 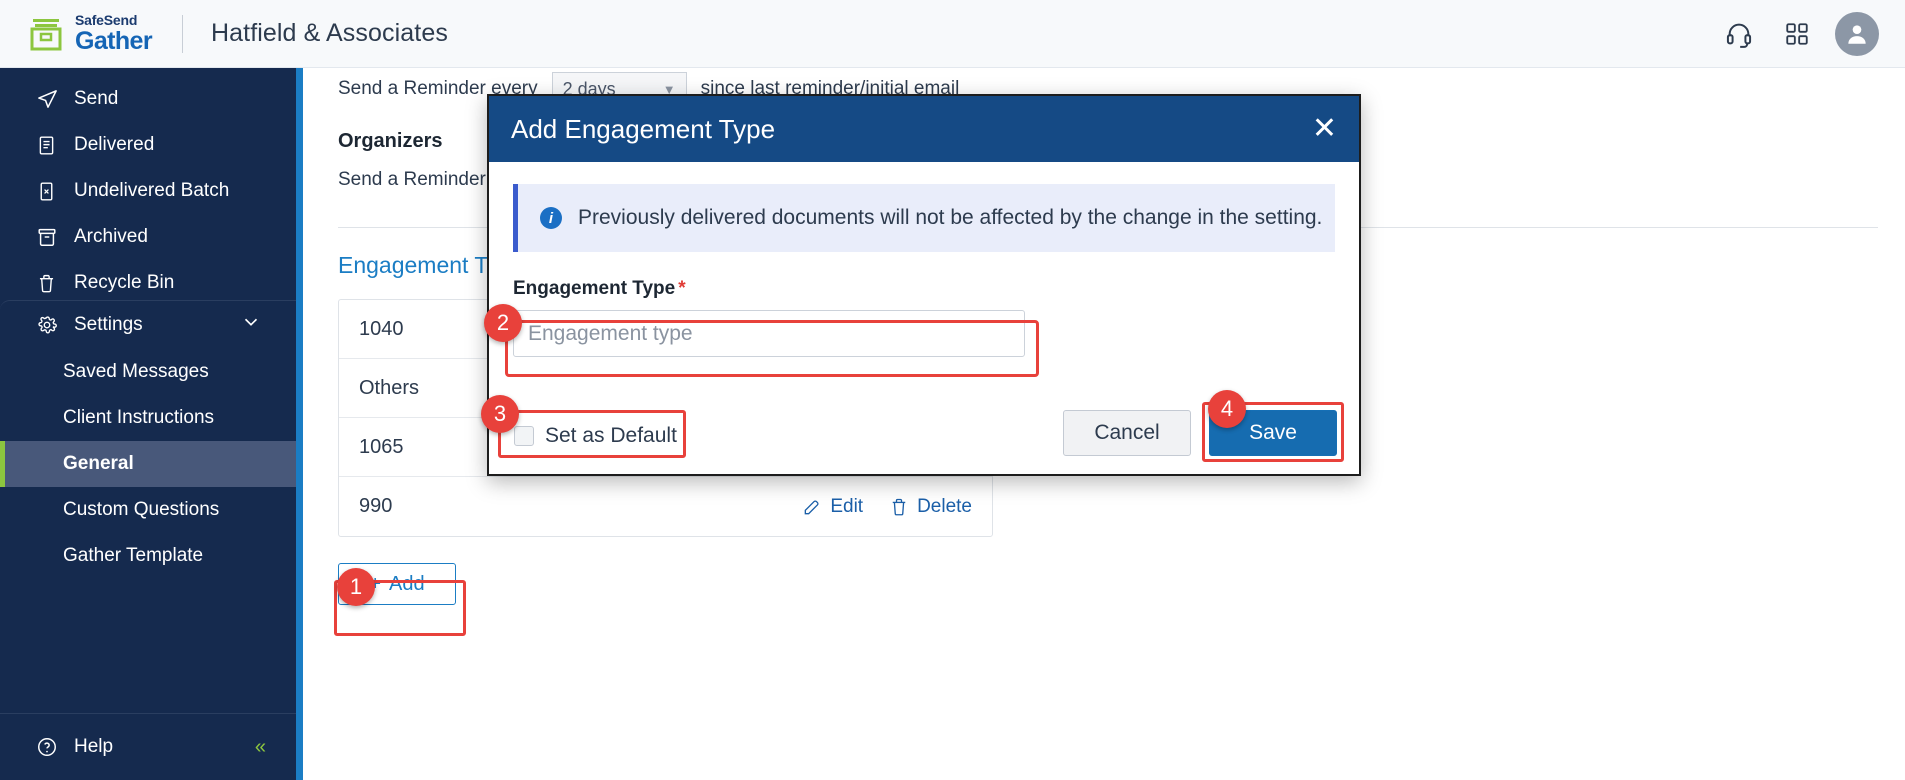 What do you see at coordinates (524, 436) in the screenshot?
I see `checkbox-box` at bounding box center [524, 436].